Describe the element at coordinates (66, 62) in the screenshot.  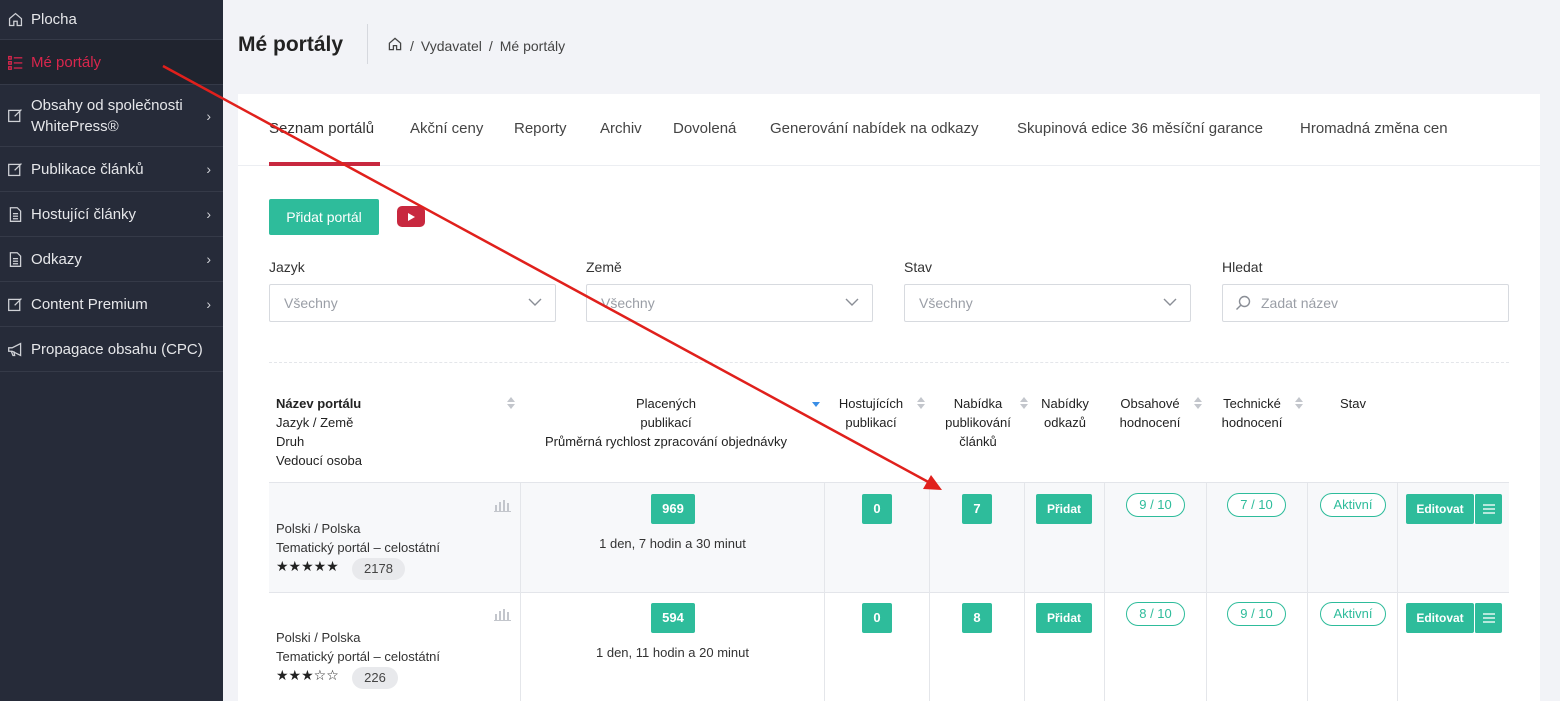
I see `sidebar-item-label: Mé portály` at that location.